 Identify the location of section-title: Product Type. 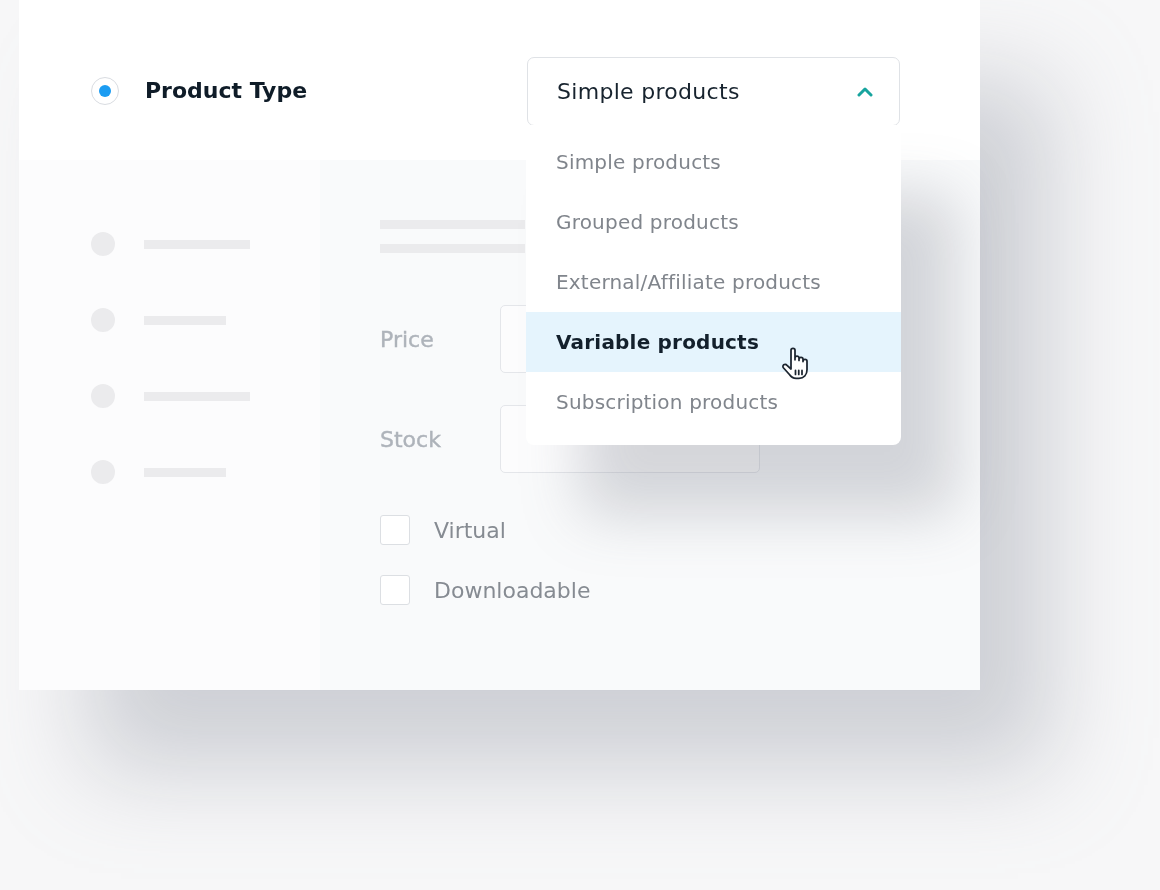
(226, 91).